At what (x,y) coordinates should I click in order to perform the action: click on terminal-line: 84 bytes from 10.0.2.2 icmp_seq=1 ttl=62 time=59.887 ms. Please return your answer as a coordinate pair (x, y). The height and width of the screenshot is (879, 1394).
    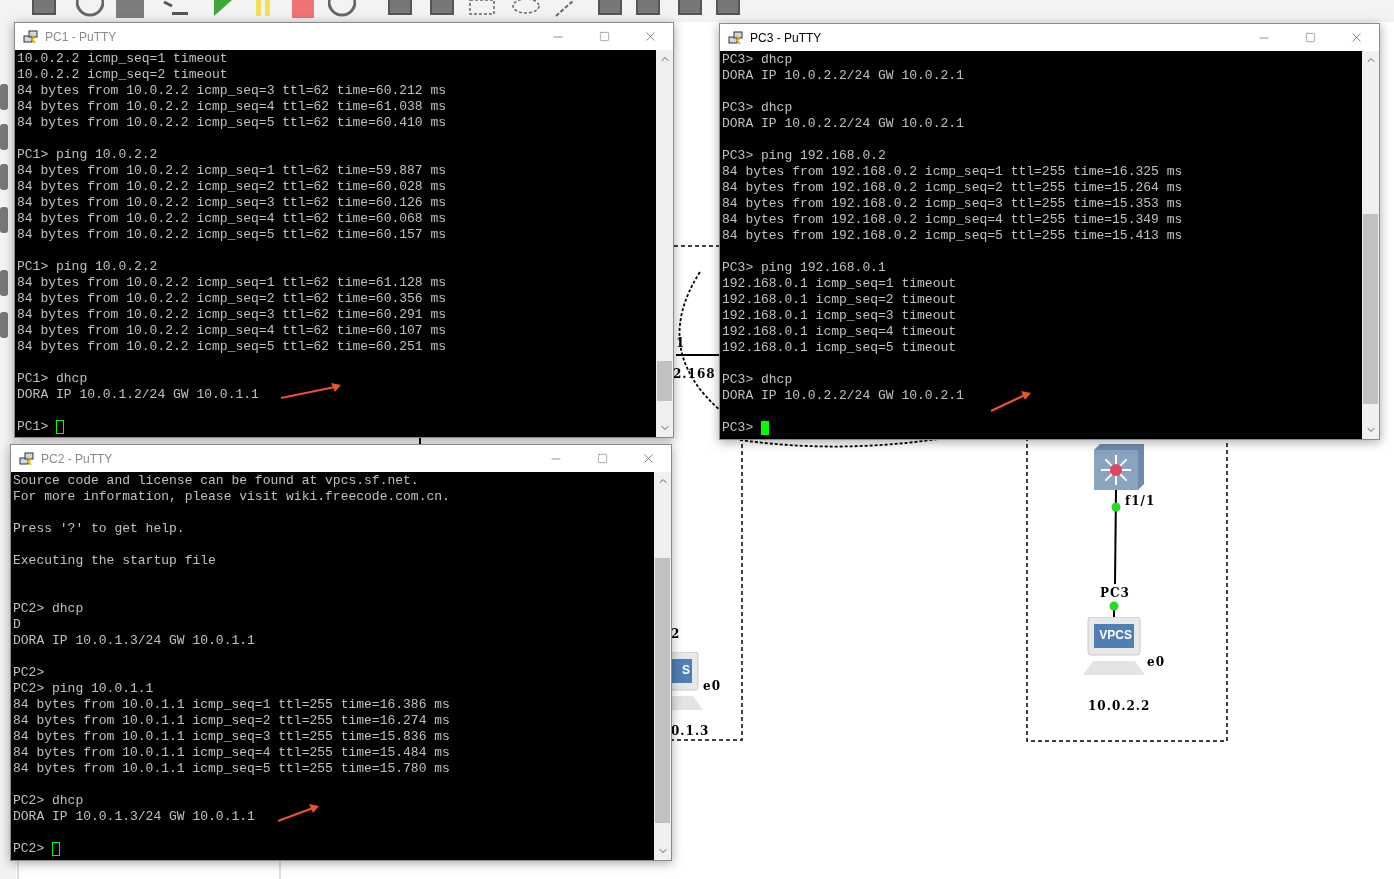
    Looking at the image, I should click on (232, 171).